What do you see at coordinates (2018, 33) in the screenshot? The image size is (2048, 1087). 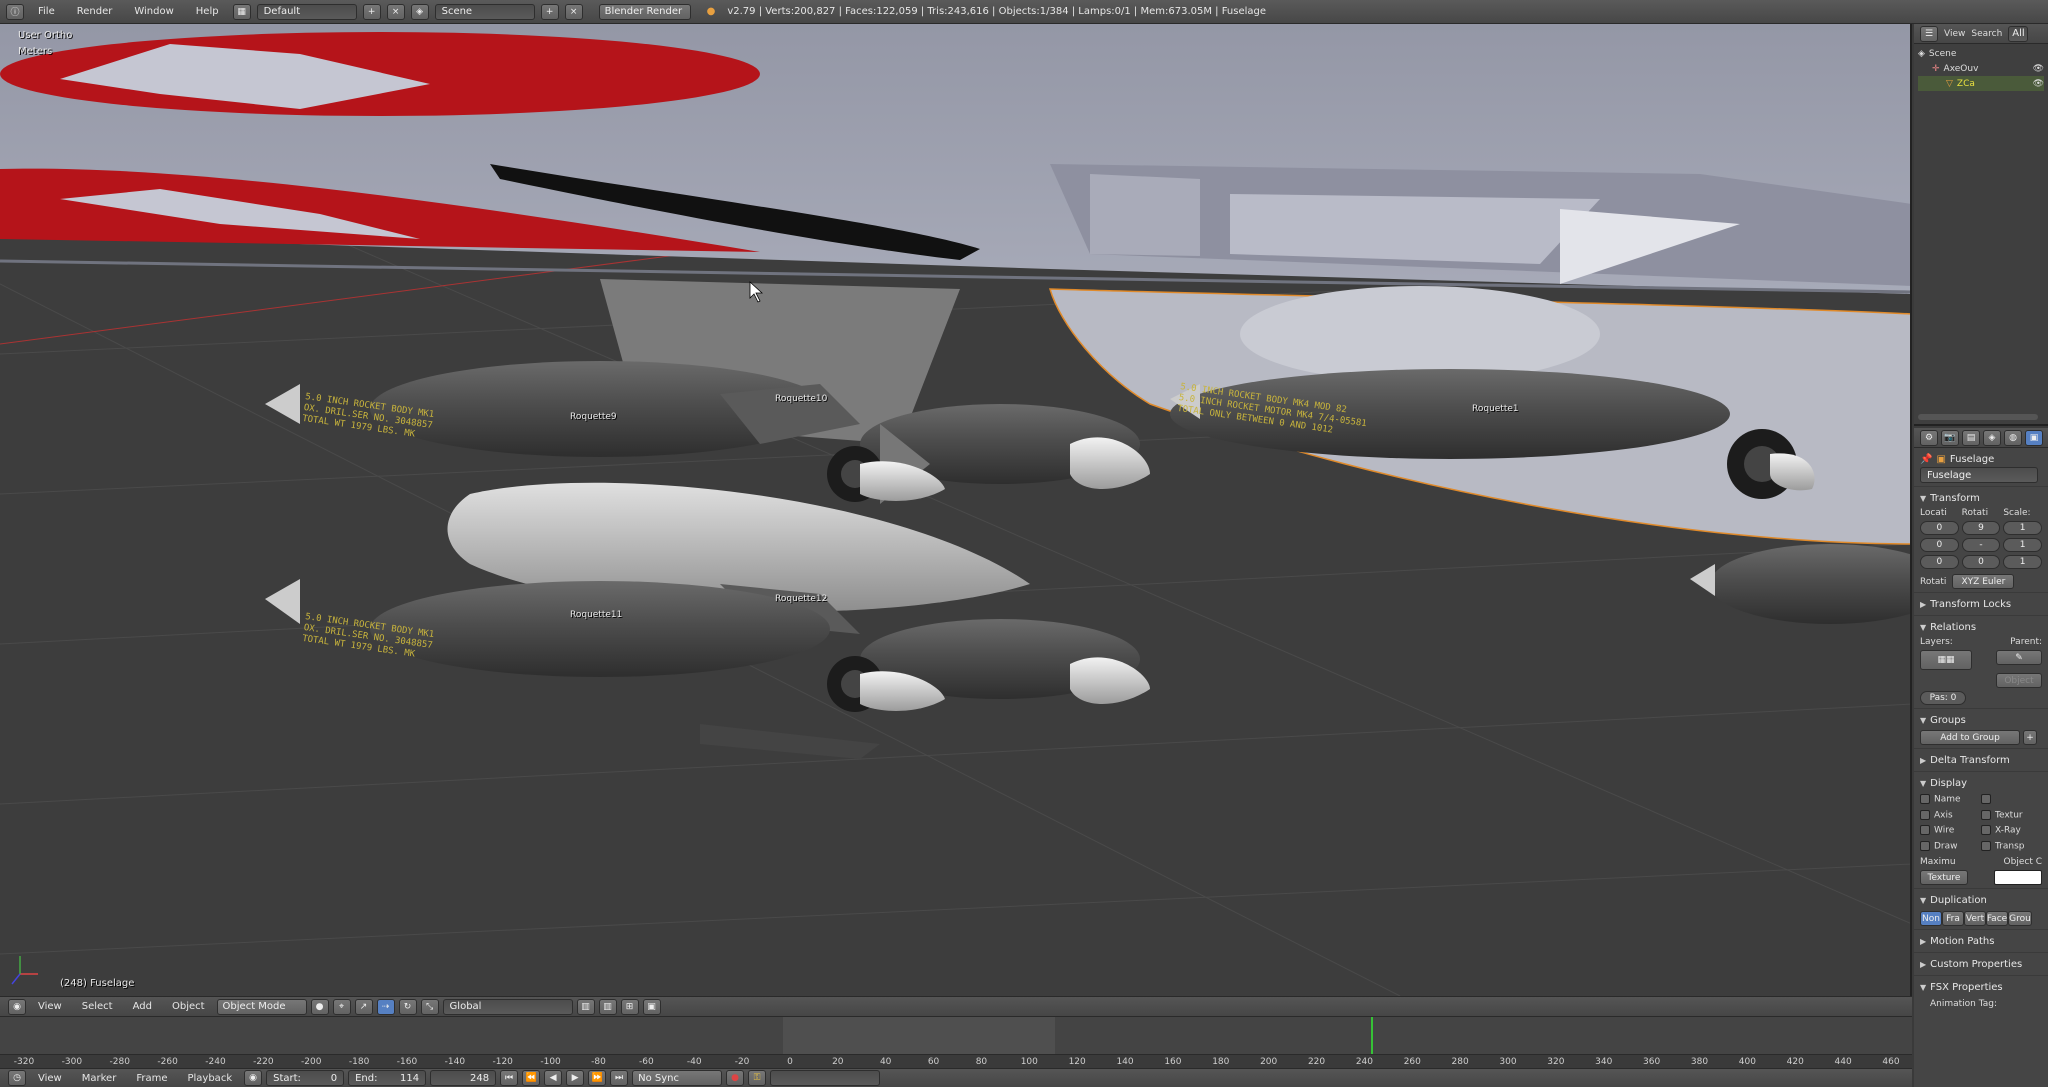 I see `outliner-display-selector: All` at bounding box center [2018, 33].